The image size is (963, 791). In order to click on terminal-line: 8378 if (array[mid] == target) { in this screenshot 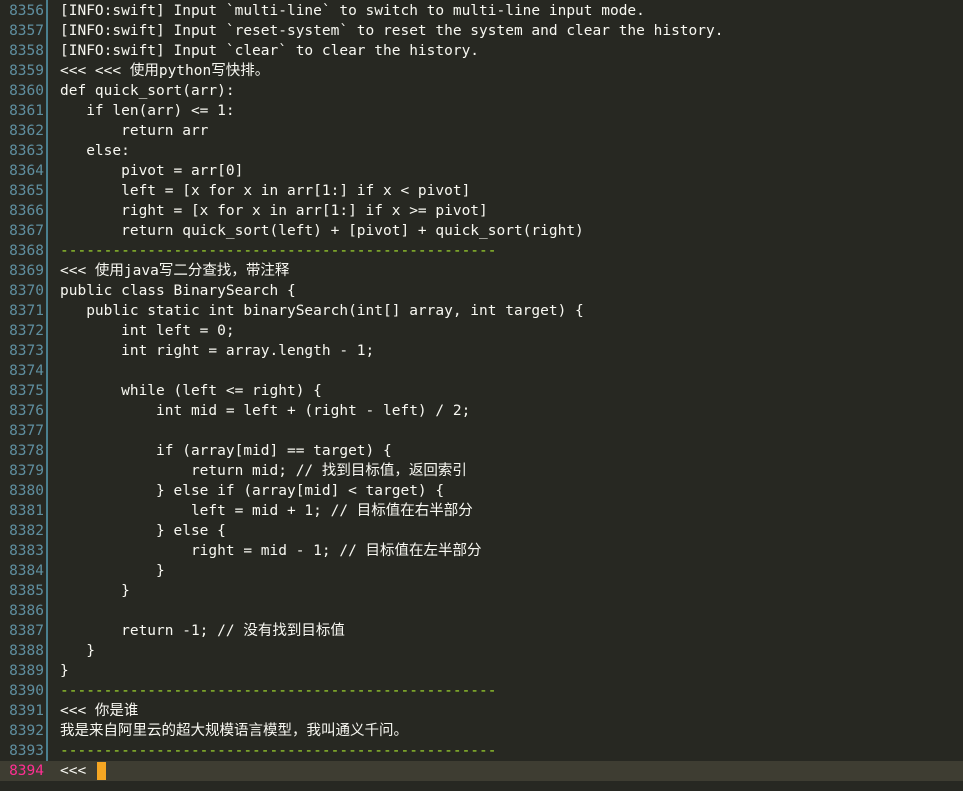, I will do `click(481, 451)`.